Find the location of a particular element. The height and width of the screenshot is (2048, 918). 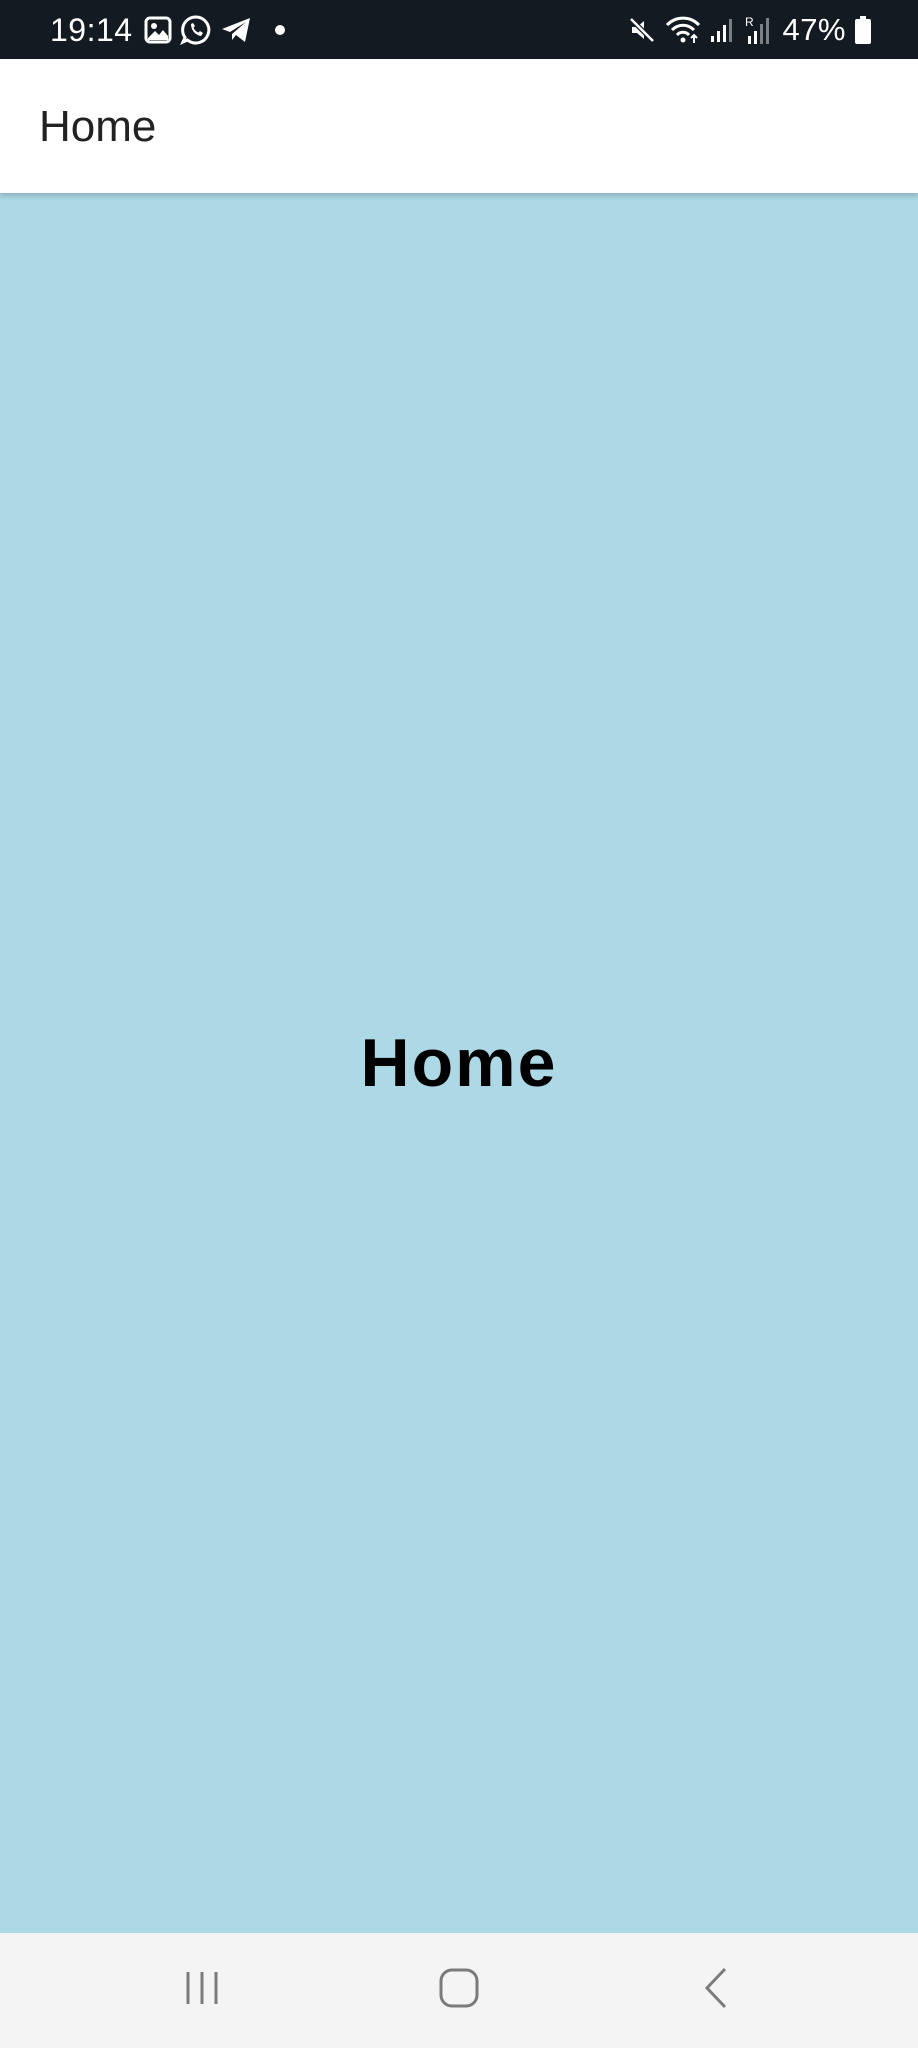

back-button is located at coordinates (716, 1990).